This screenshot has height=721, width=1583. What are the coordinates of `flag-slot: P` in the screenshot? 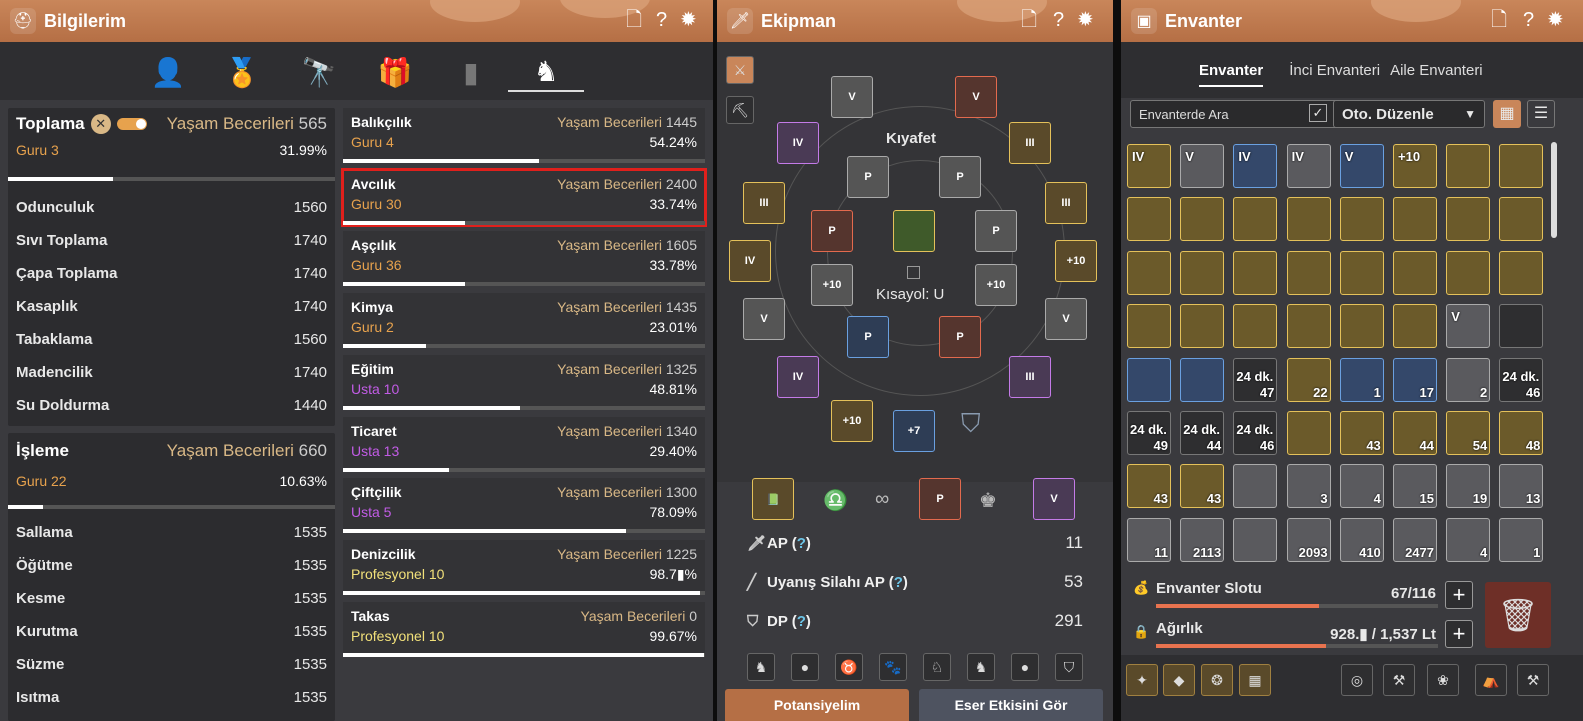 It's located at (940, 499).